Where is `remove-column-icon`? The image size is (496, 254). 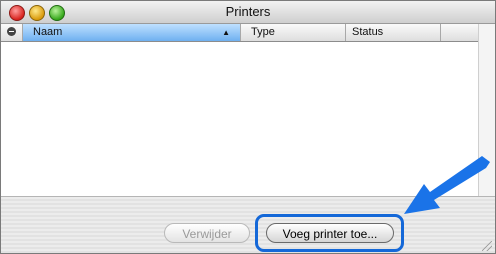 remove-column-icon is located at coordinates (11, 31).